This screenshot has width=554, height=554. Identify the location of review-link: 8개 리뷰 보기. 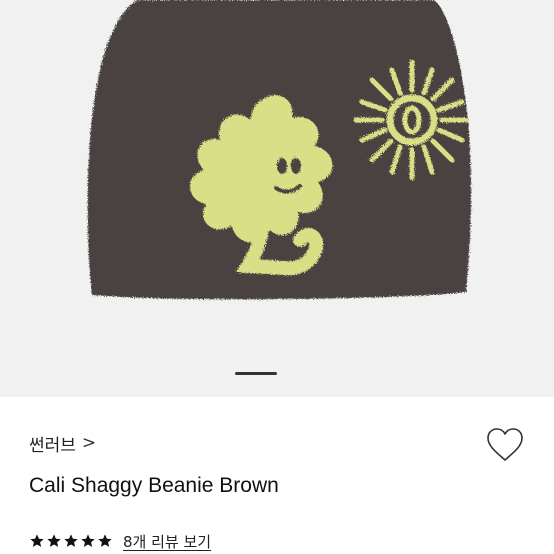
(167, 541).